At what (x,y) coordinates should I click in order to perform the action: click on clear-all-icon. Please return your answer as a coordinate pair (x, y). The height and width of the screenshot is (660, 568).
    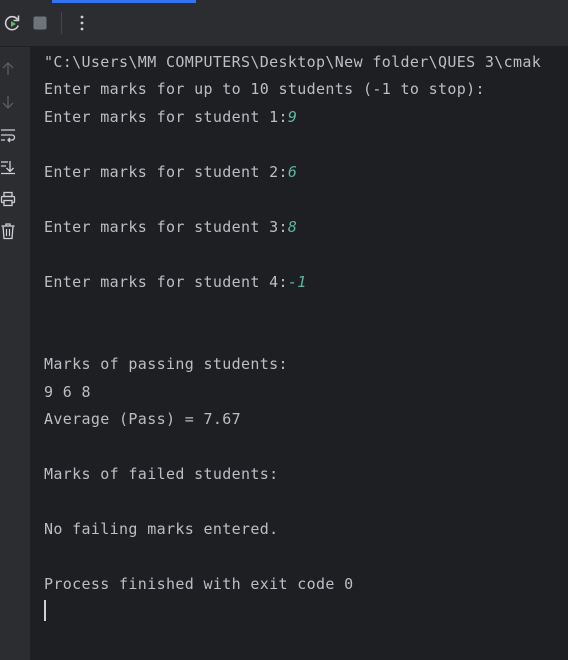
    Looking at the image, I should click on (8, 231).